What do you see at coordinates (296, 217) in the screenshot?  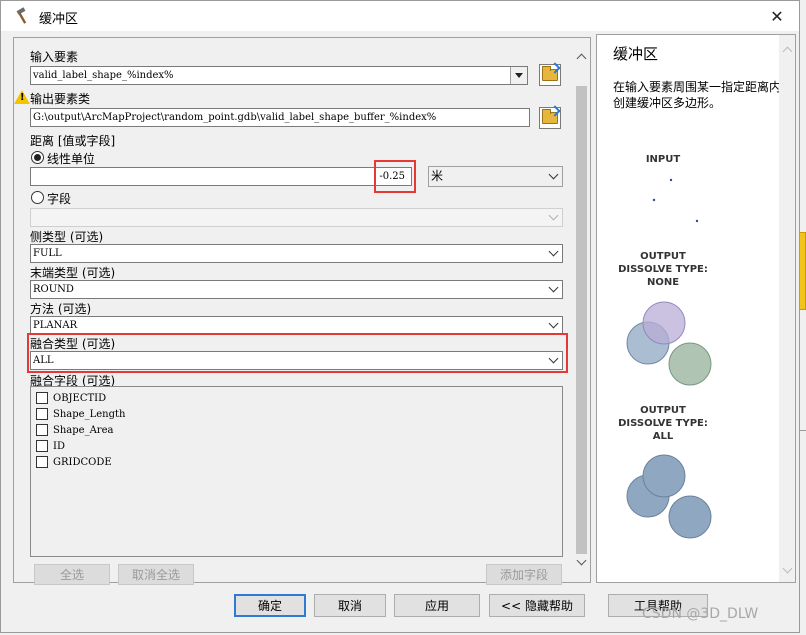 I see `distance-field-dropdown` at bounding box center [296, 217].